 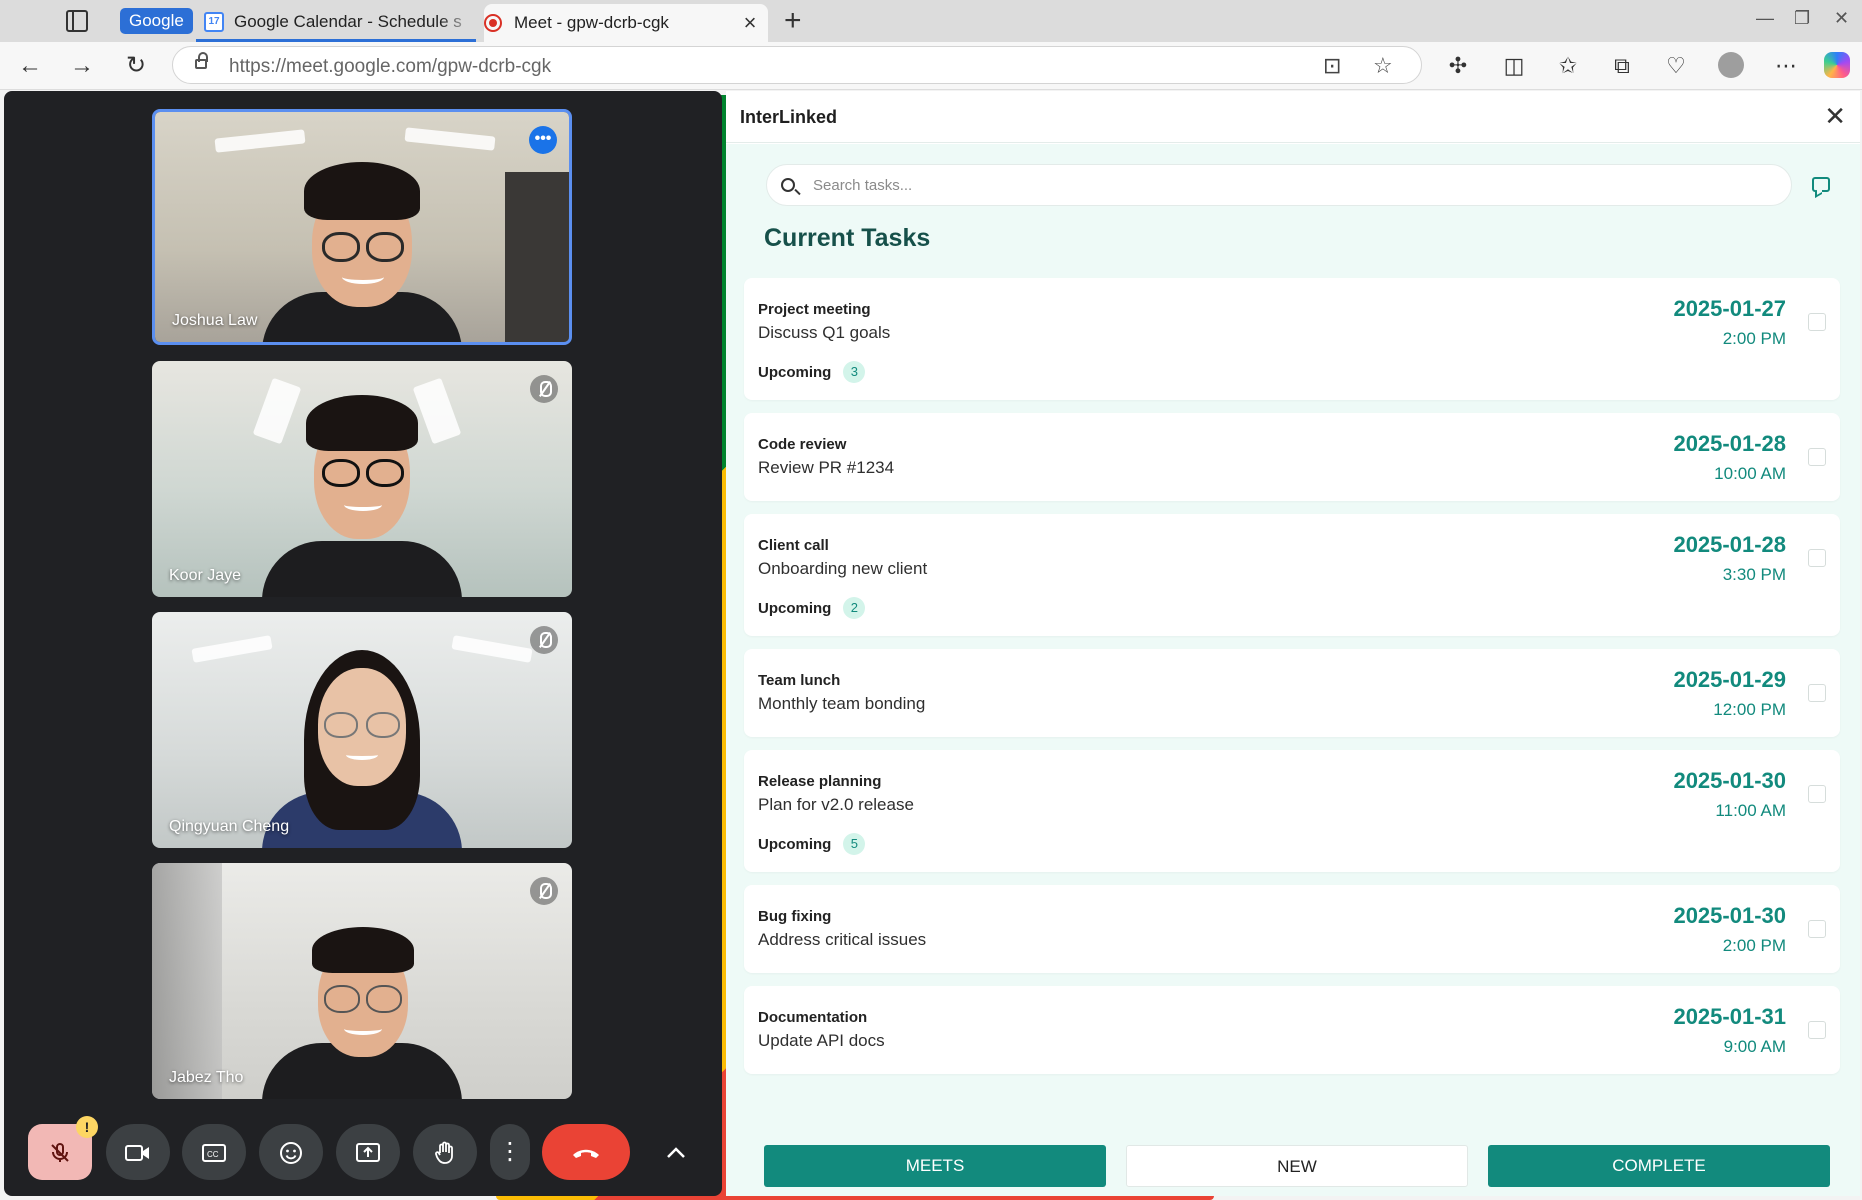 What do you see at coordinates (201, 60) in the screenshot?
I see `lock-icon` at bounding box center [201, 60].